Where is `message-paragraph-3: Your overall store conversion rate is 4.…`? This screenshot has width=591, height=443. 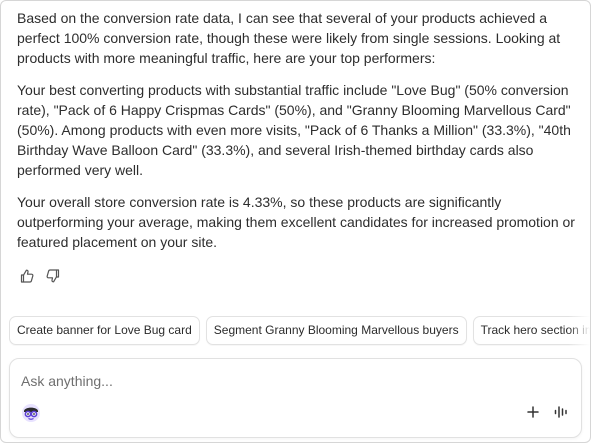 message-paragraph-3: Your overall store conversion rate is 4.… is located at coordinates (296, 222).